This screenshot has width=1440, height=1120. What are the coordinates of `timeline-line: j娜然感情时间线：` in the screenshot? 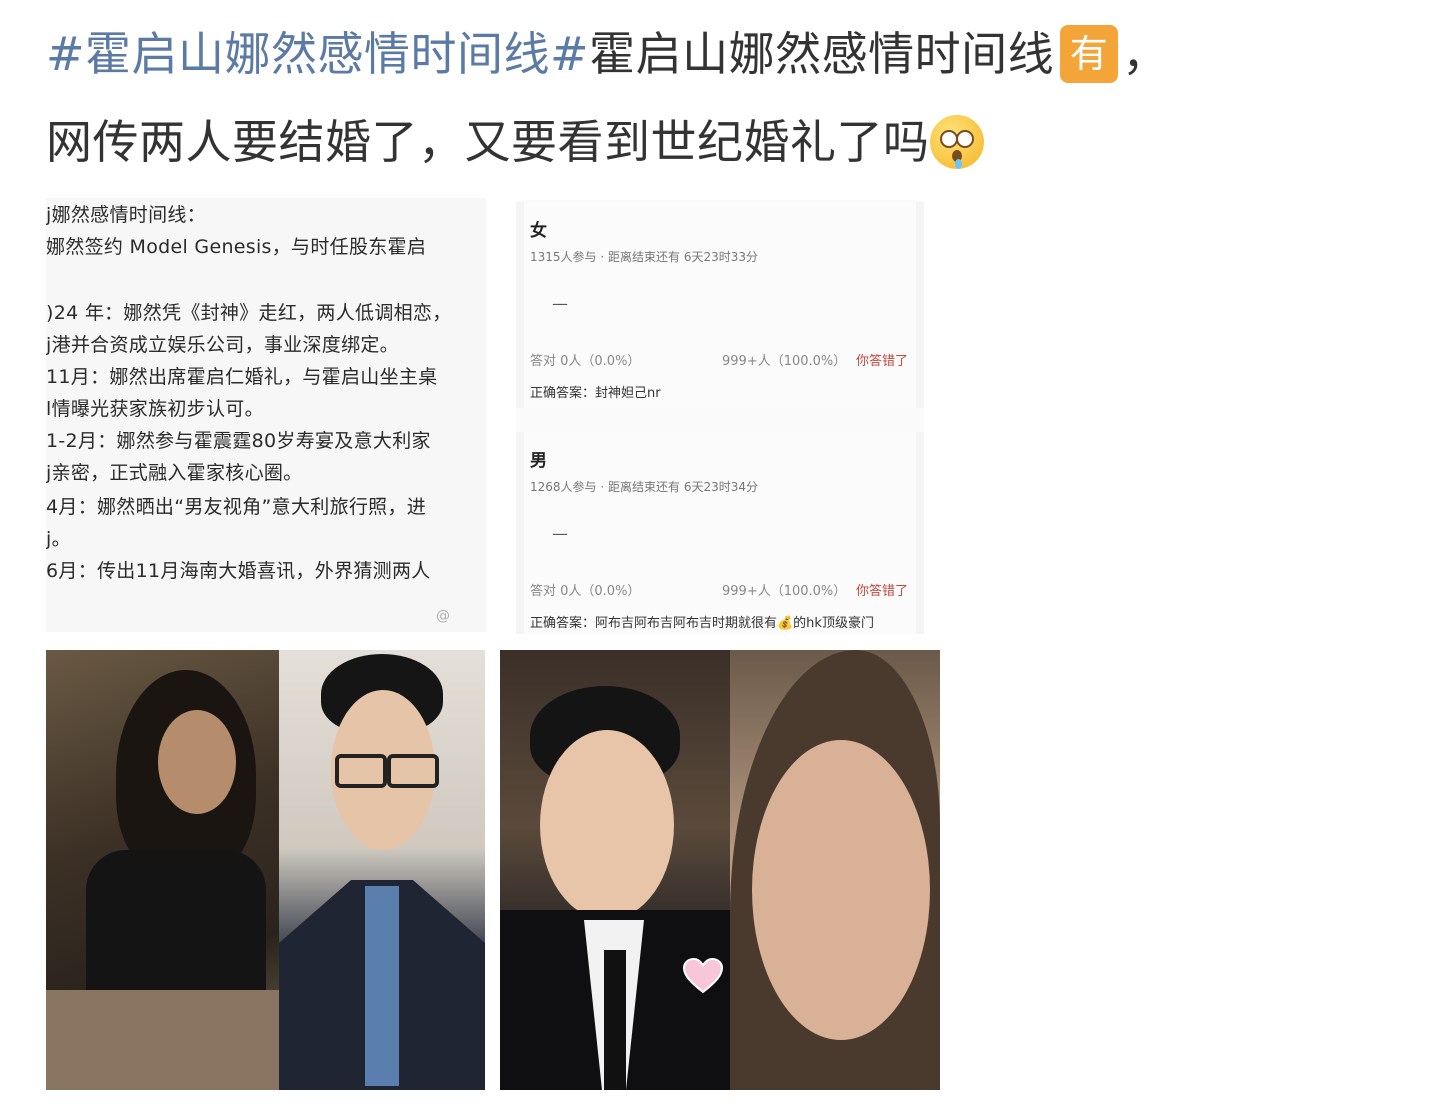 It's located at (126, 215).